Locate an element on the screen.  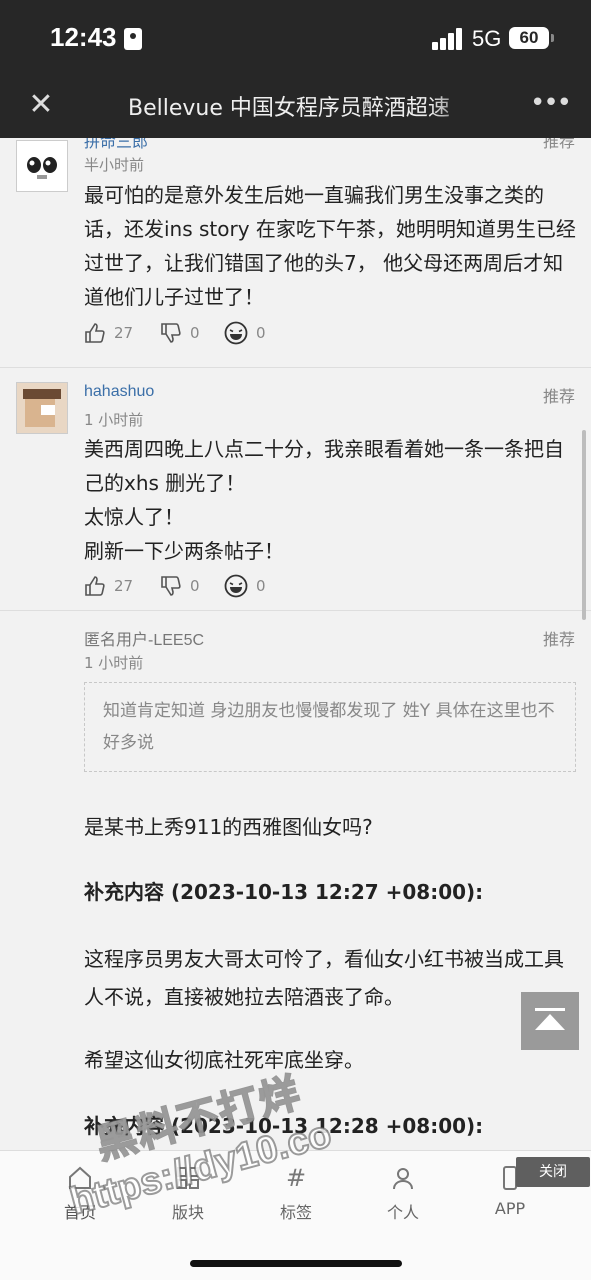
tab-label: 个人 is located at coordinates (402, 1212).